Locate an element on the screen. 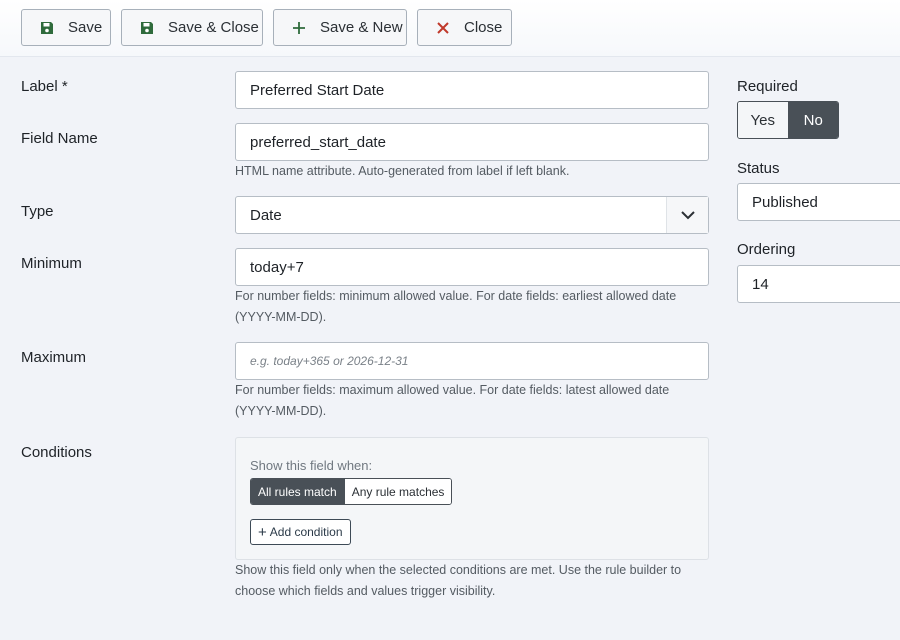 The image size is (900, 640). required-toggle: Yes No is located at coordinates (788, 120).